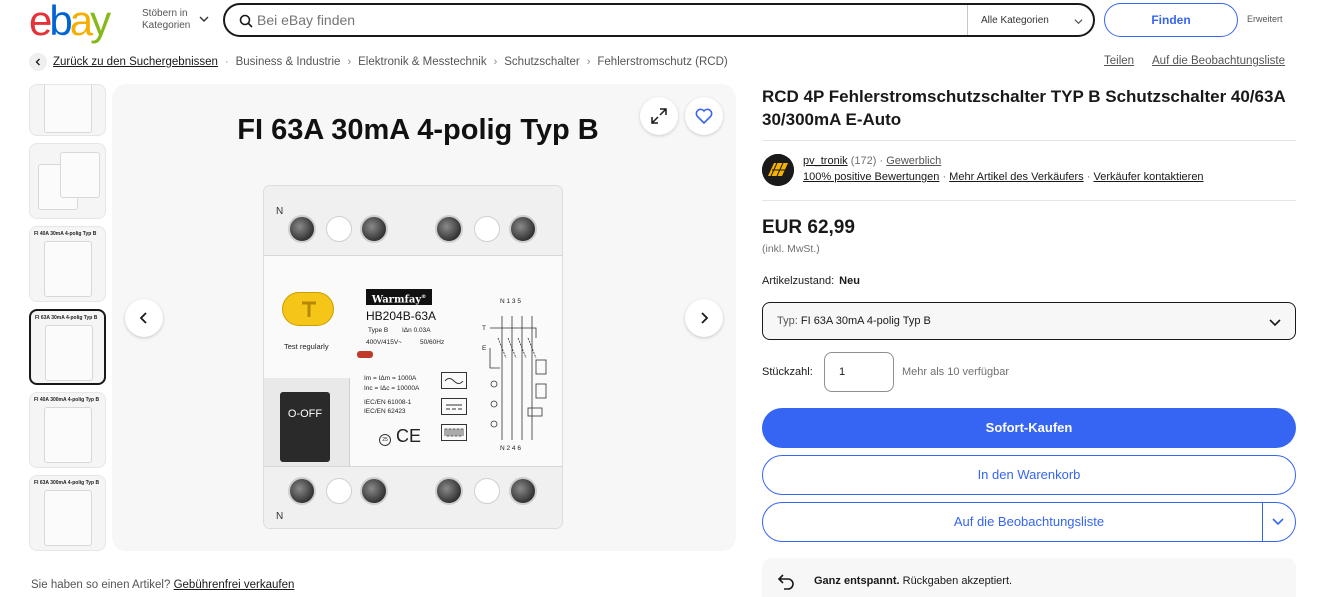 The height and width of the screenshot is (597, 1341). I want to click on breadcrumb-item: Business & Industrie, so click(288, 62).